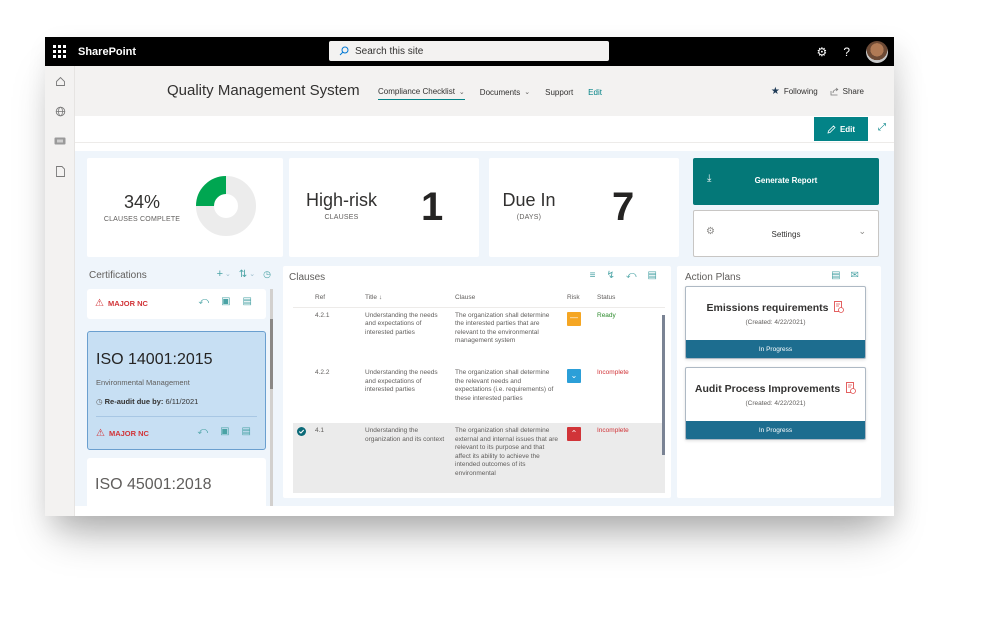 The width and height of the screenshot is (1000, 620). Describe the element at coordinates (834, 91) in the screenshot. I see `share-icon` at that location.